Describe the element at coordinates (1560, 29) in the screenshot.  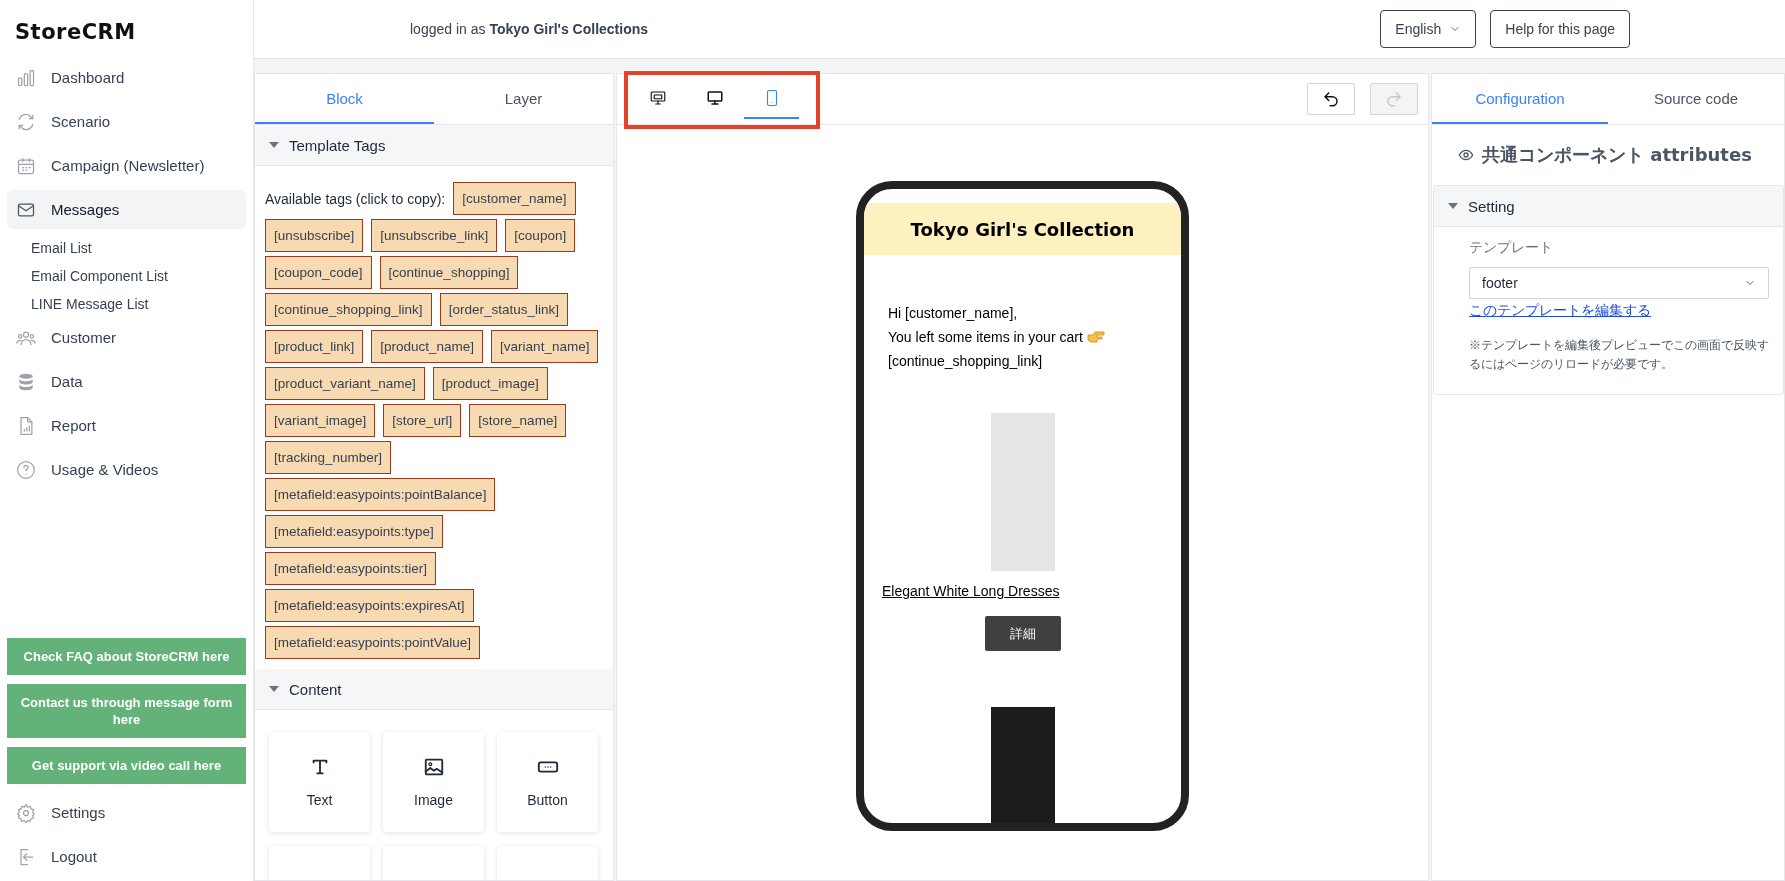
I see `help-button: Help for this page` at that location.